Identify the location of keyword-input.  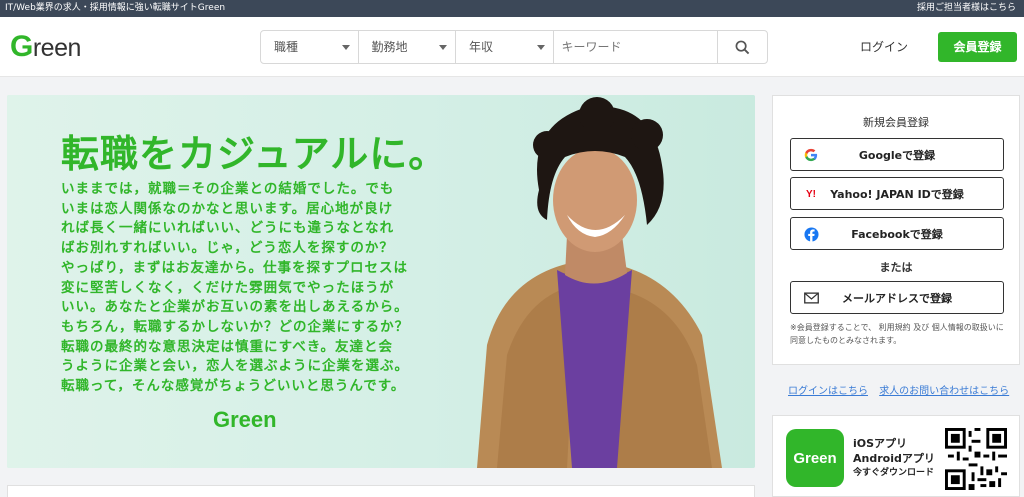
(635, 47).